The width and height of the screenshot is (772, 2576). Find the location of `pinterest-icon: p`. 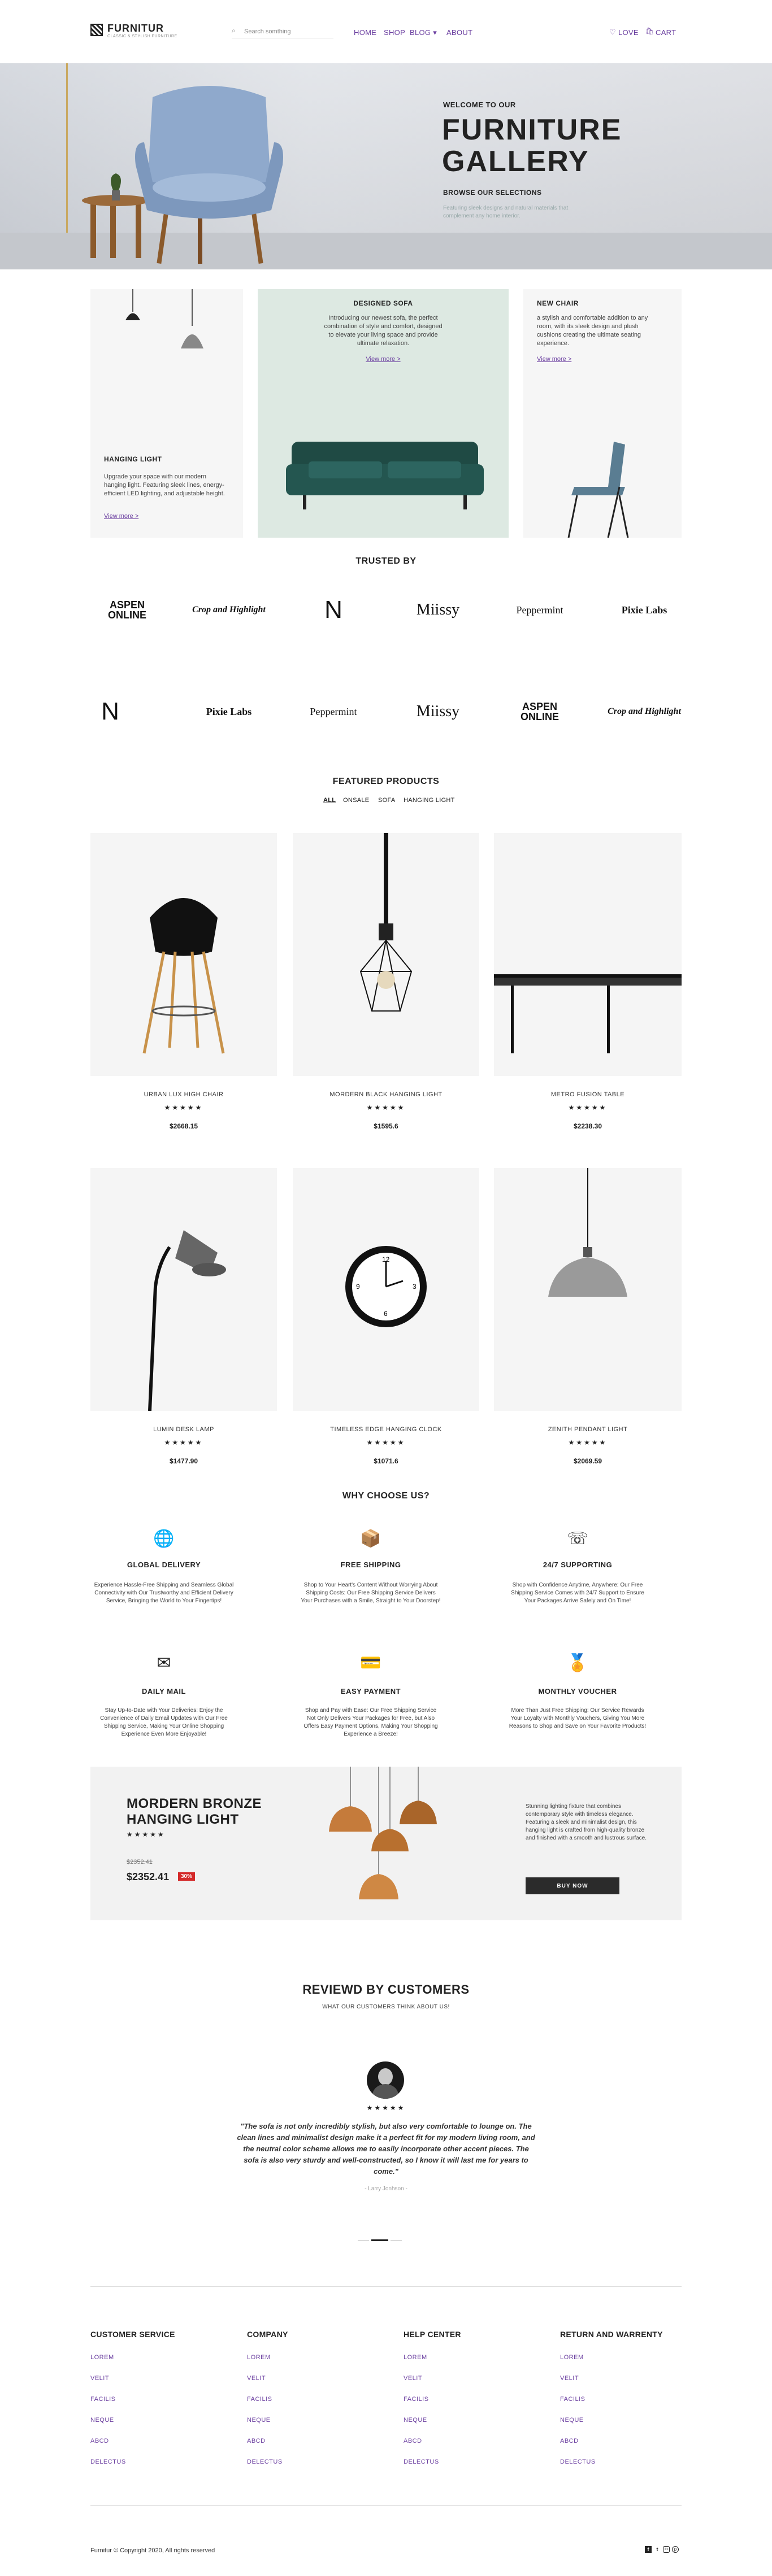

pinterest-icon: p is located at coordinates (675, 2549).